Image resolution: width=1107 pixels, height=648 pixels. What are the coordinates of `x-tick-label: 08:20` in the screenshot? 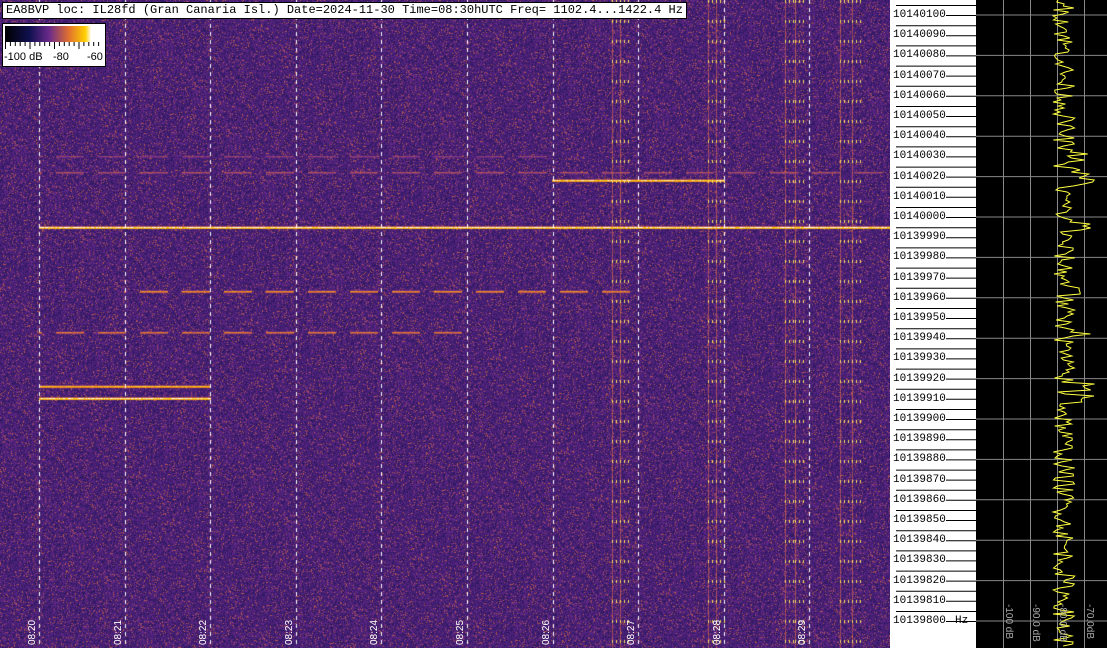 It's located at (32, 632).